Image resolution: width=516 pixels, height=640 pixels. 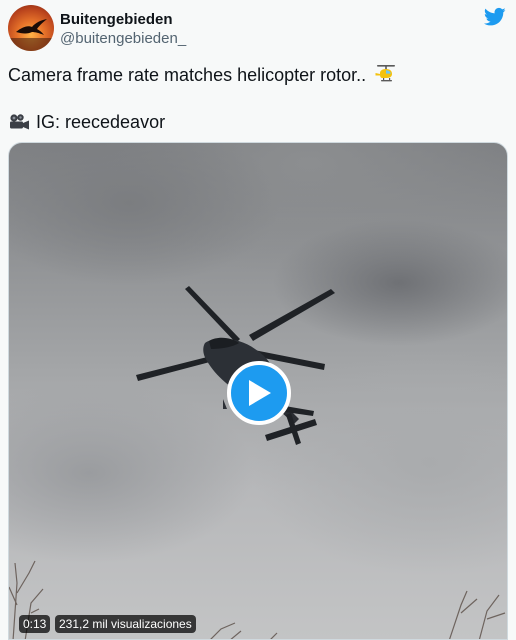 I want to click on video-elapsed-time: 0:13, so click(x=35, y=624).